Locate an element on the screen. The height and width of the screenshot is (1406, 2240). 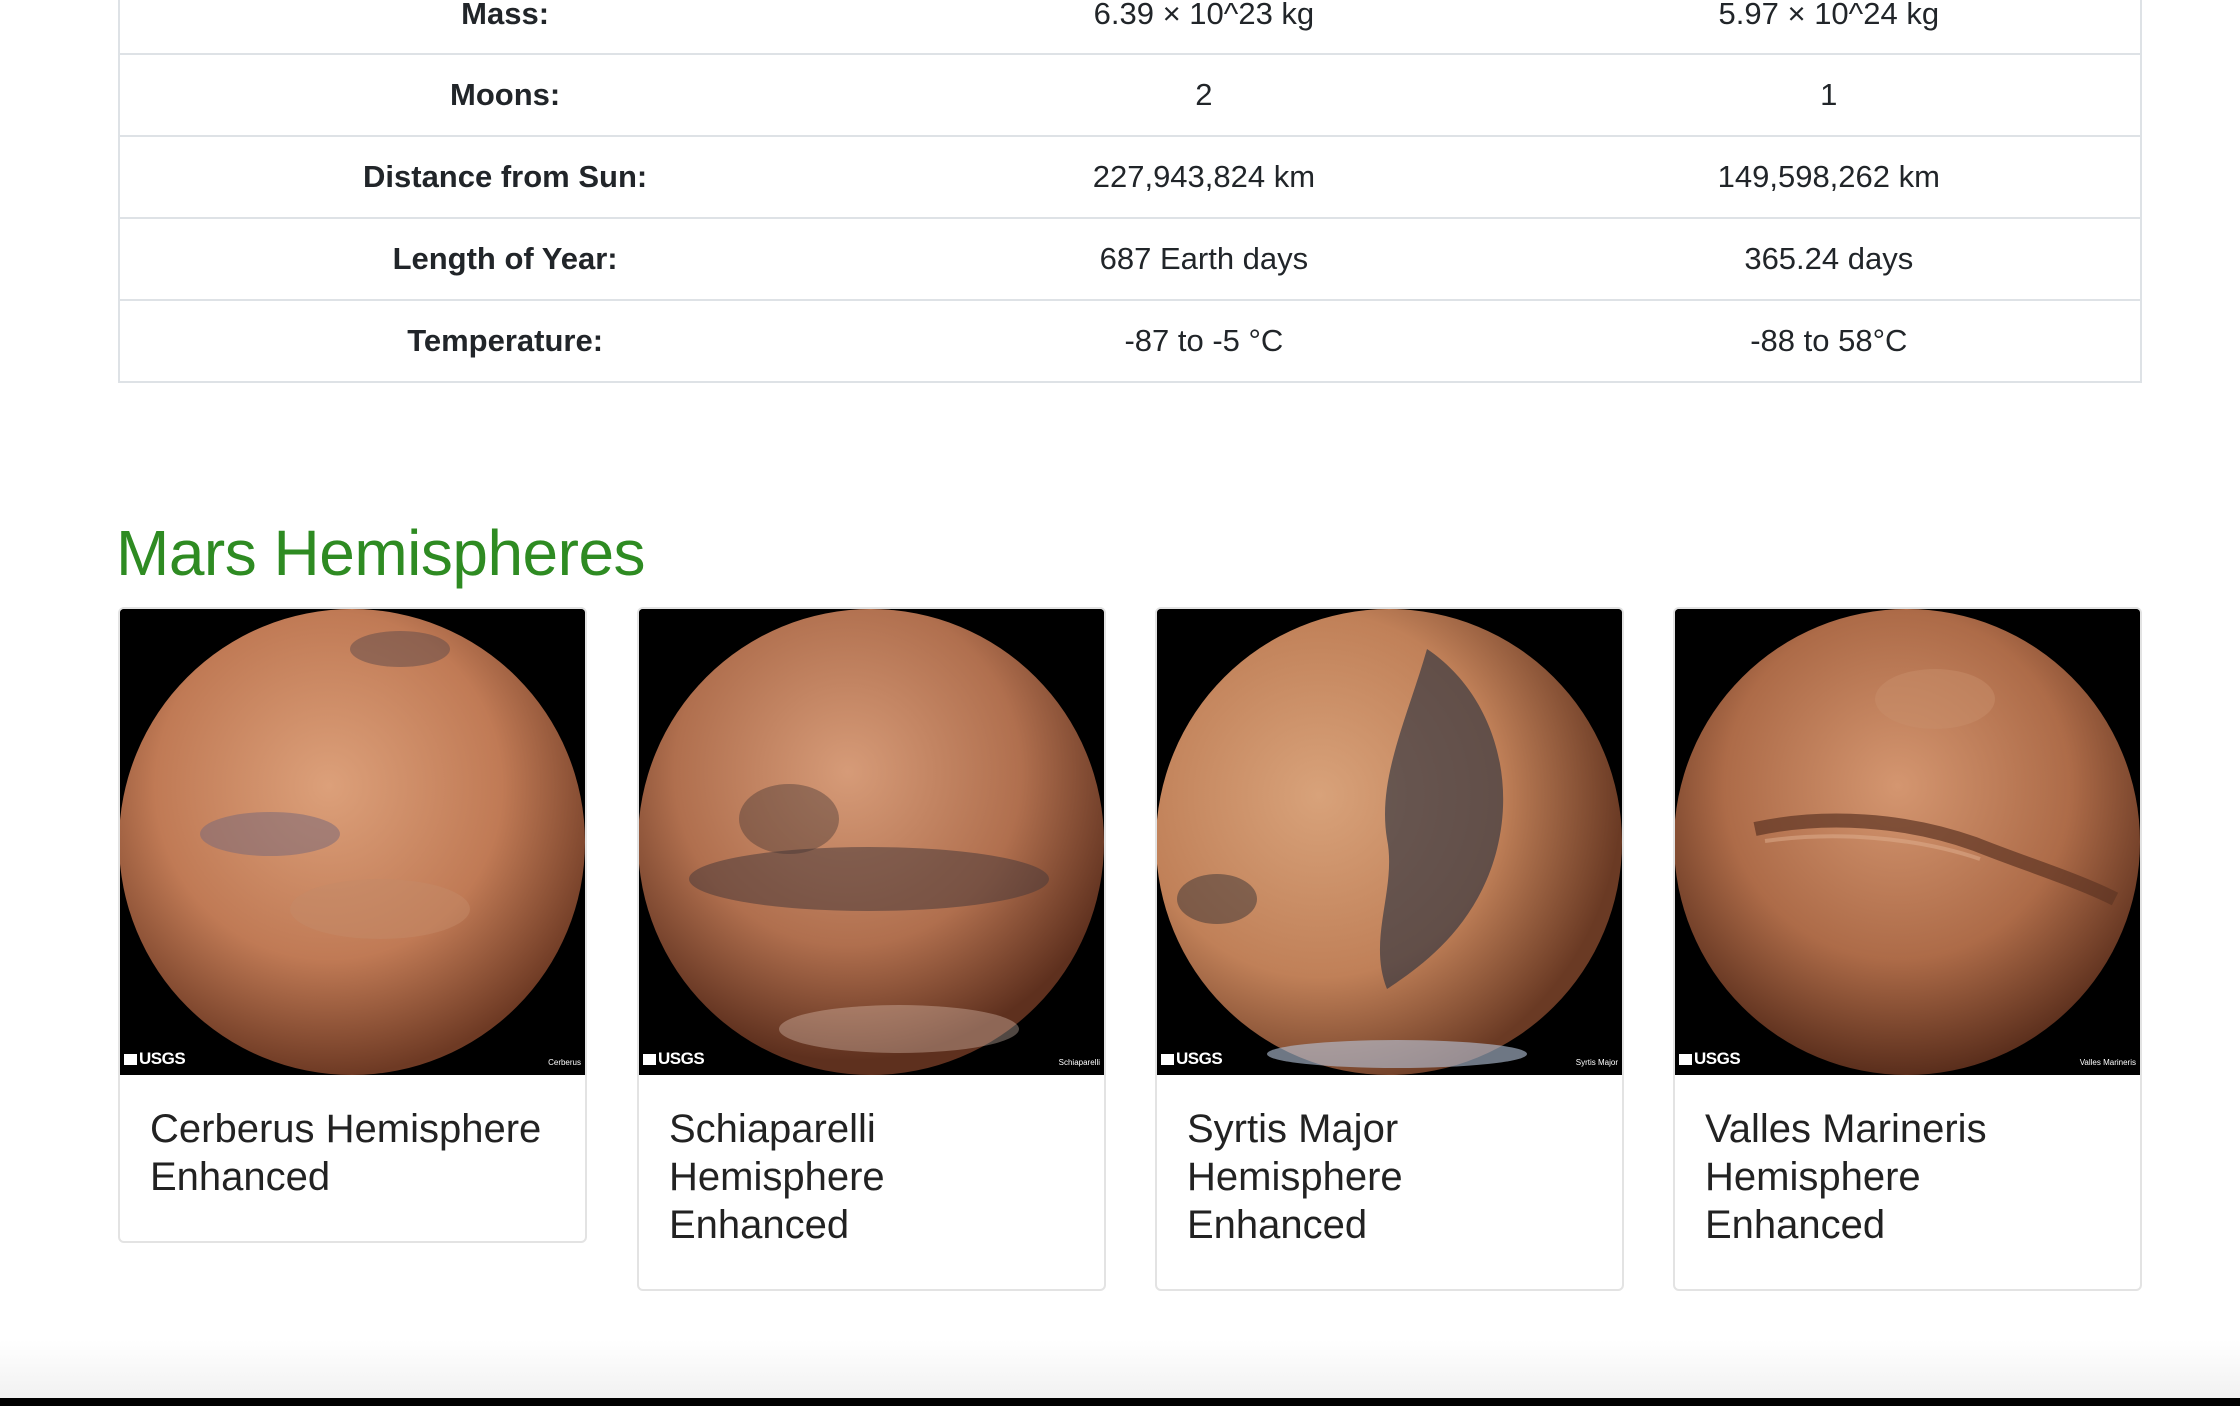
hemisphere-title: Syrtis Major Hemisphere Enhanced is located at coordinates (1389, 1182).